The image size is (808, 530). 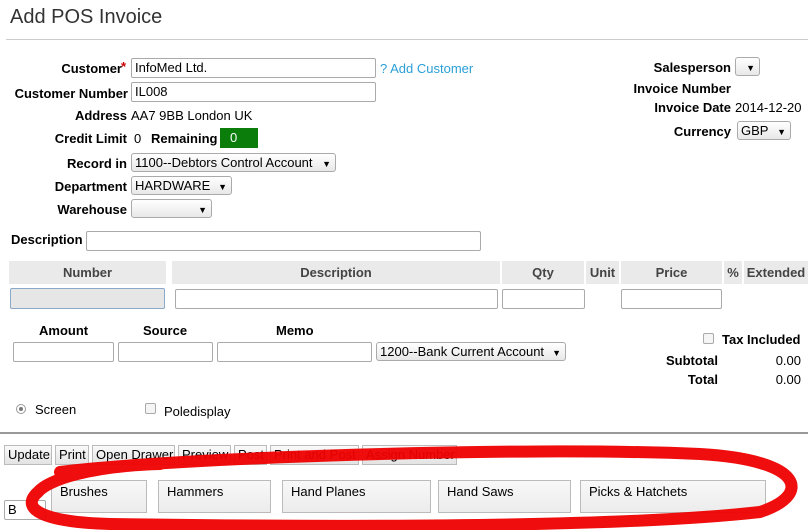 I want to click on invoice-date-label: Invoice Date, so click(x=692, y=107).